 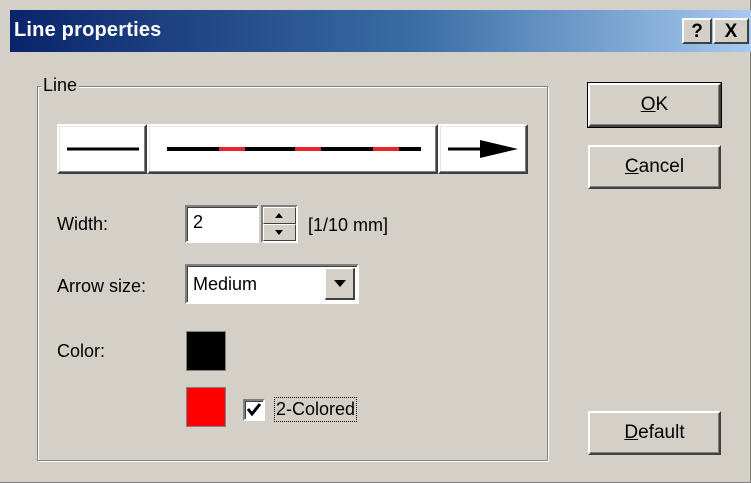 I want to click on secondary-color-swatch, so click(x=206, y=407).